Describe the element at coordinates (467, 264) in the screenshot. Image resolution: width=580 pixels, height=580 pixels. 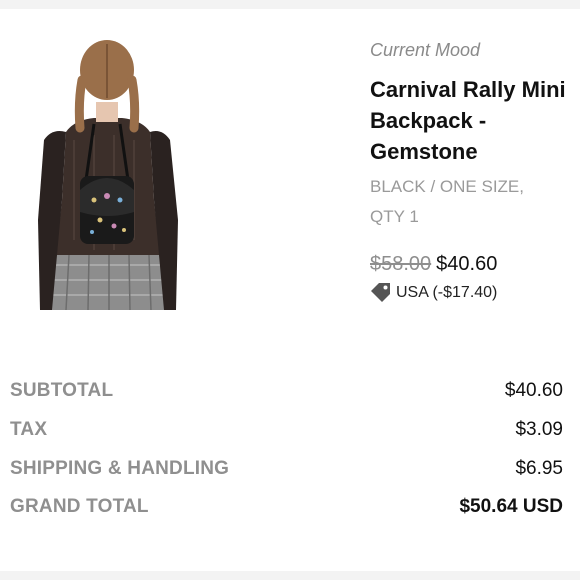
I see `sale-price: $40.60` at that location.